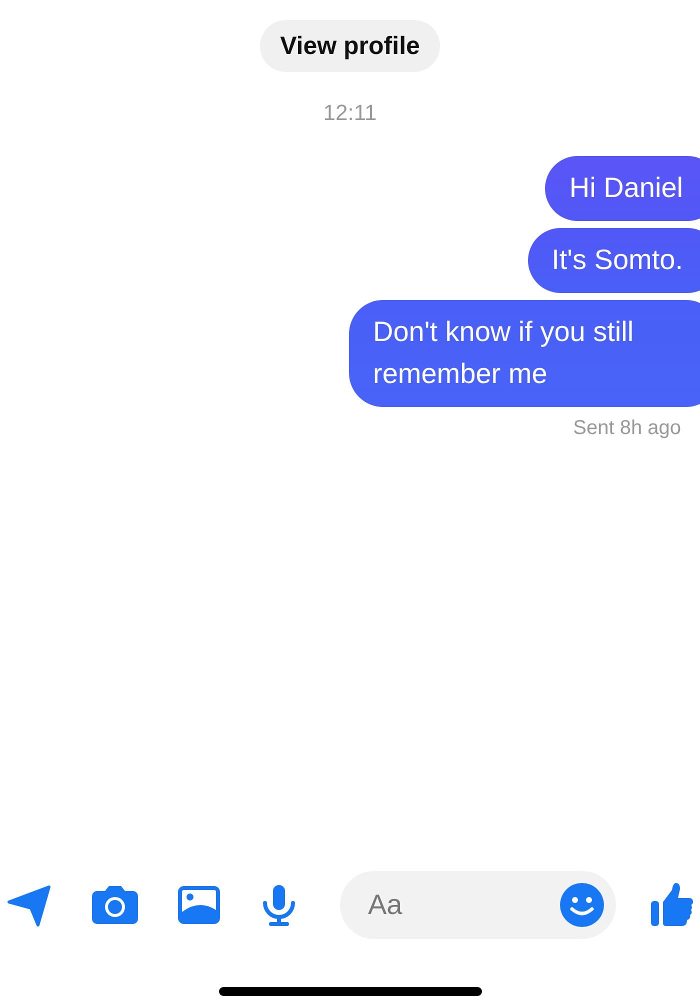  I want to click on location-arrow-icon, so click(29, 905).